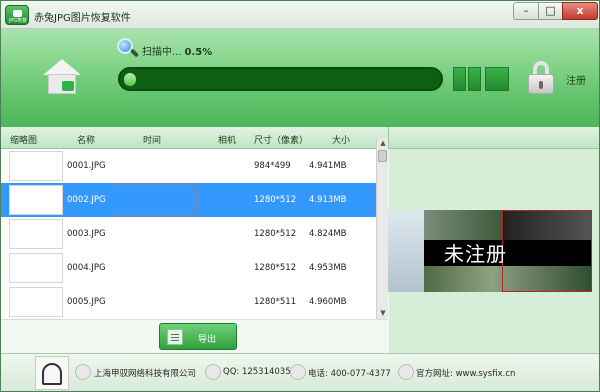 This screenshot has height=392, width=600. Describe the element at coordinates (128, 49) in the screenshot. I see `search-icon` at that location.